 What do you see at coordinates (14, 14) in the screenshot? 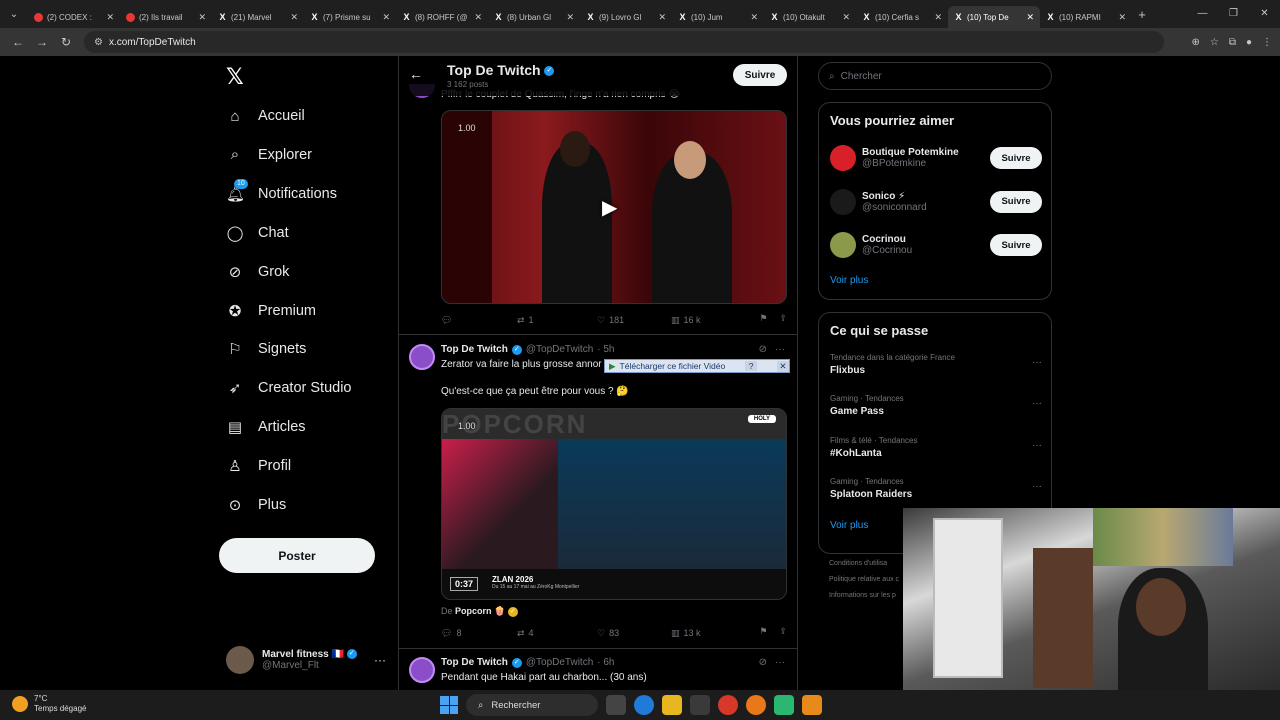
I see `tab-search-button: ⌄` at bounding box center [14, 14].